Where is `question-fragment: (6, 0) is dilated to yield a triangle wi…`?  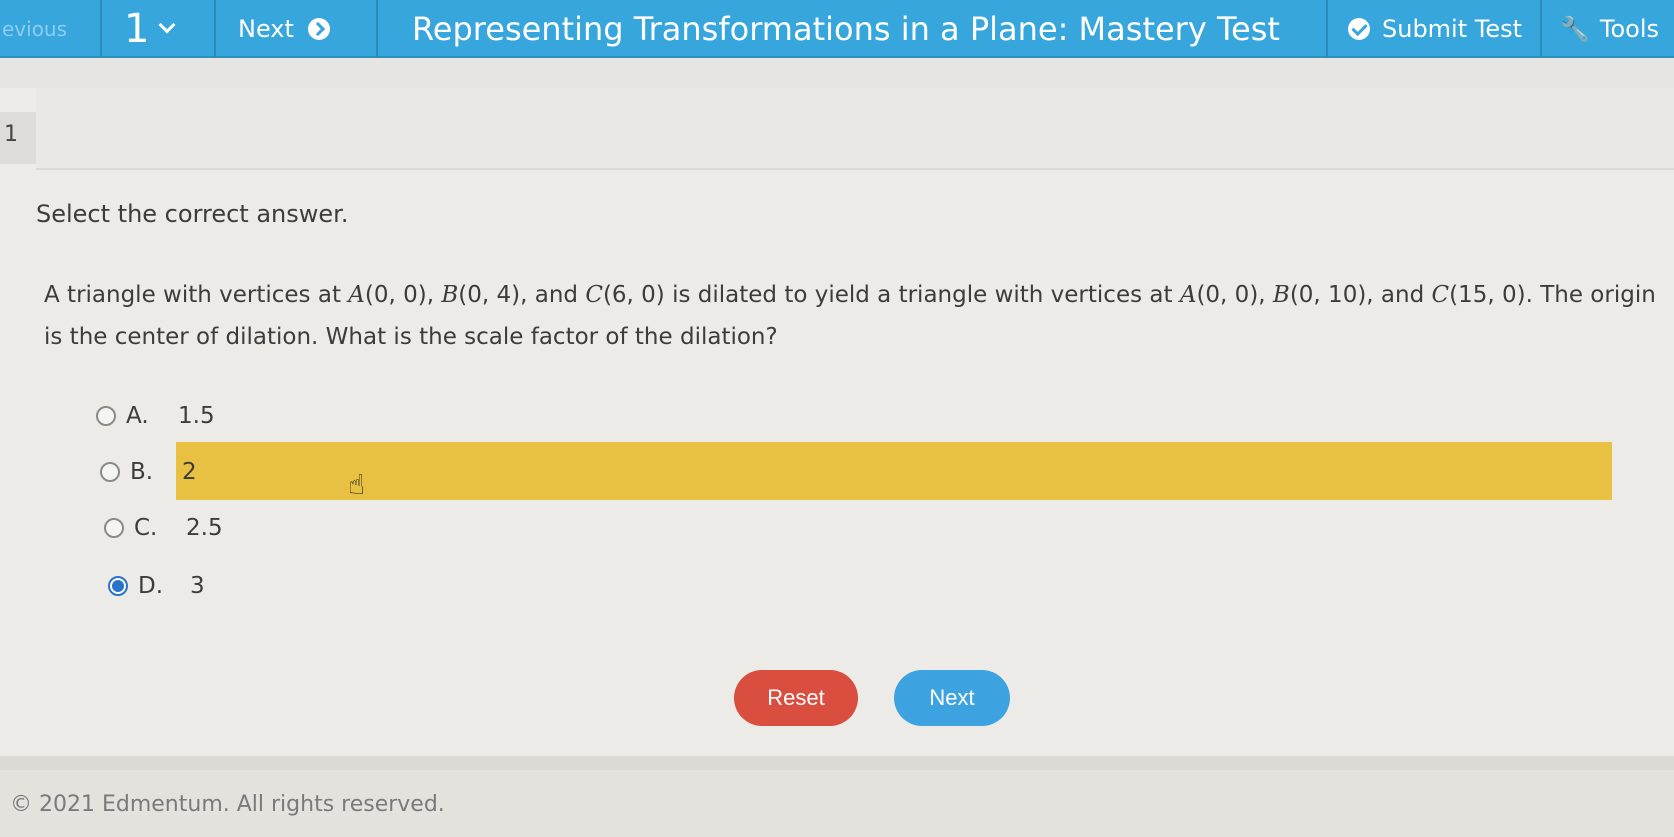
question-fragment: (6, 0) is dilated to yield a triangle wi… is located at coordinates (891, 295).